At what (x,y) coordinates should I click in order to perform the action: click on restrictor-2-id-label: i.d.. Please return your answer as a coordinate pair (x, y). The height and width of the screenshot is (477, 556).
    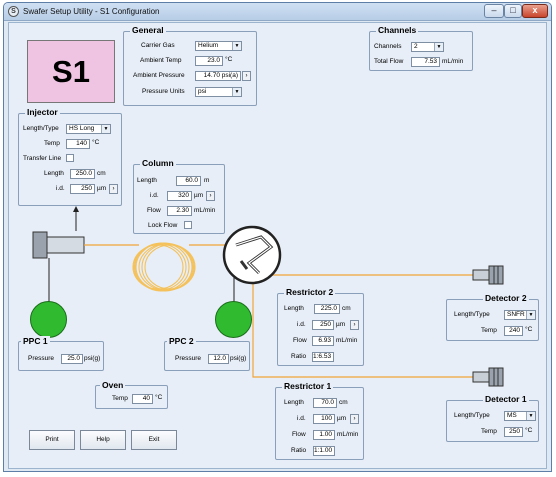
    Looking at the image, I should click on (301, 324).